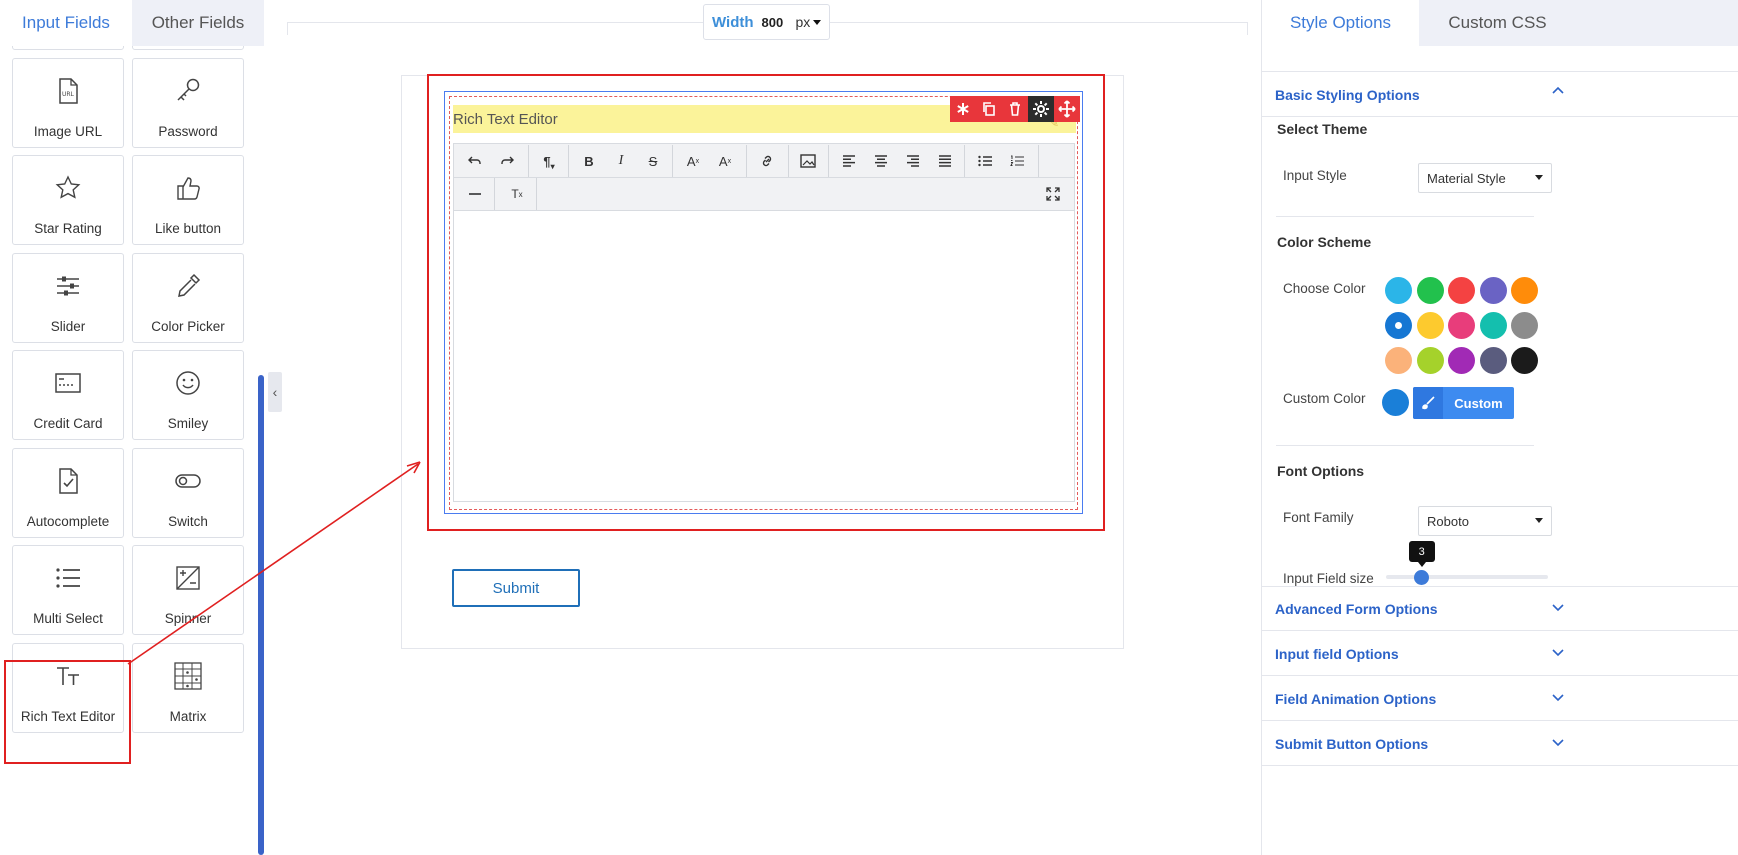 The height and width of the screenshot is (855, 1738). What do you see at coordinates (913, 161) in the screenshot?
I see `align-right-icon` at bounding box center [913, 161].